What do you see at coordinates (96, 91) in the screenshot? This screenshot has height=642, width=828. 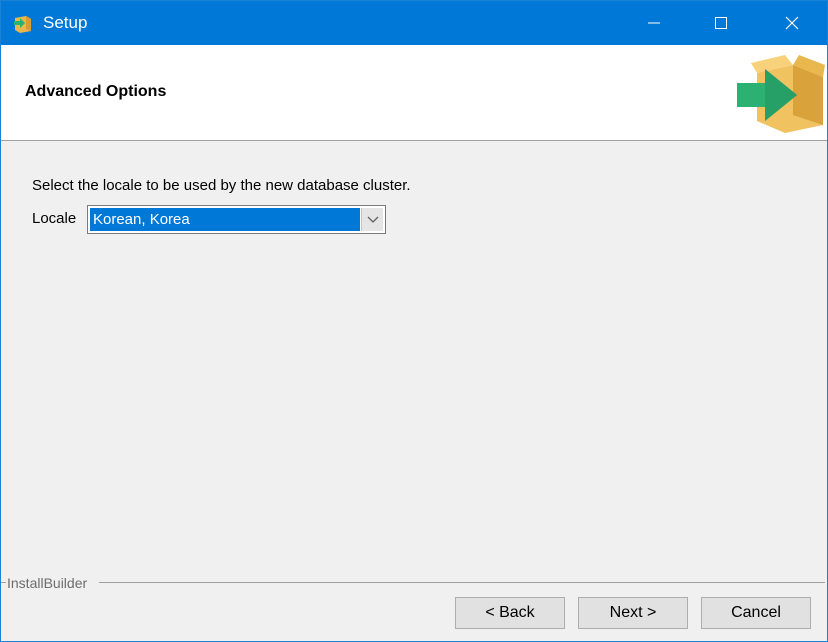 I see `page-title: Advanced Options` at bounding box center [96, 91].